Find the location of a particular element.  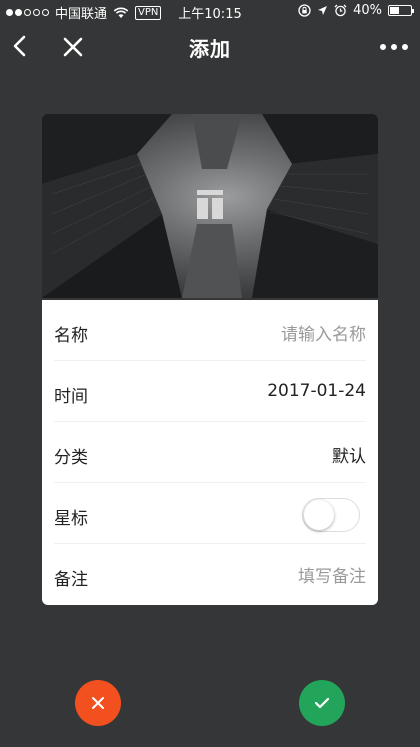

category-row: 分类 默认 is located at coordinates (210, 452).